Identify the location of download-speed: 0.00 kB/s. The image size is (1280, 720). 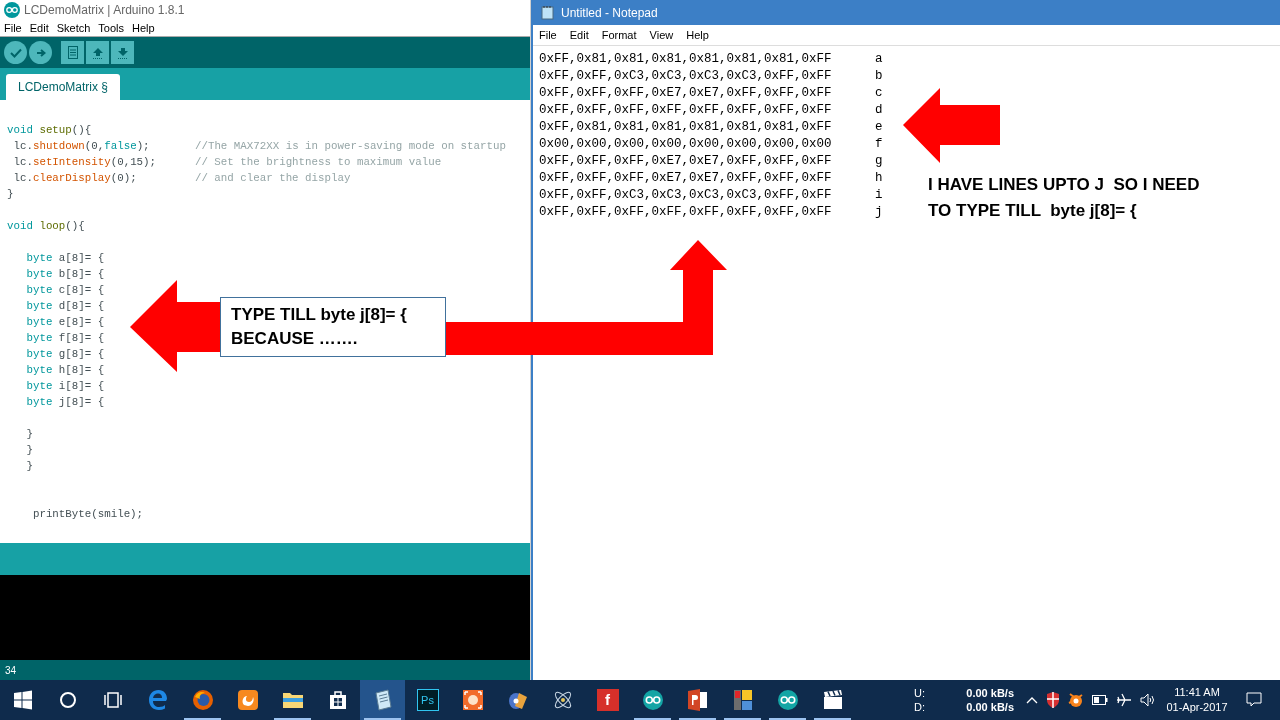
(990, 707).